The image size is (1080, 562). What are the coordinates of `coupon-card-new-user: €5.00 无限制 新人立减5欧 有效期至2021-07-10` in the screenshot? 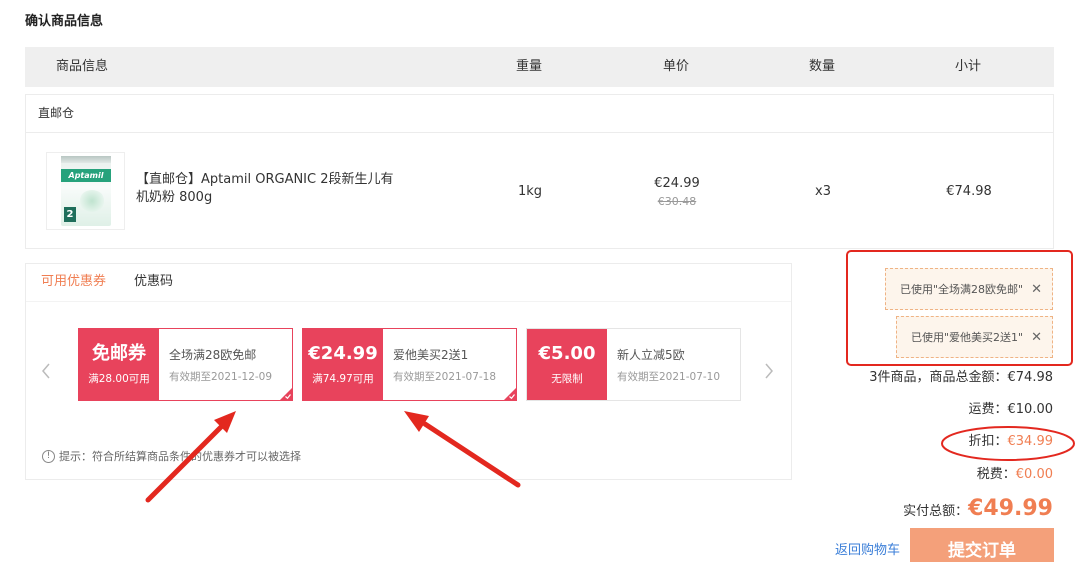 It's located at (633, 364).